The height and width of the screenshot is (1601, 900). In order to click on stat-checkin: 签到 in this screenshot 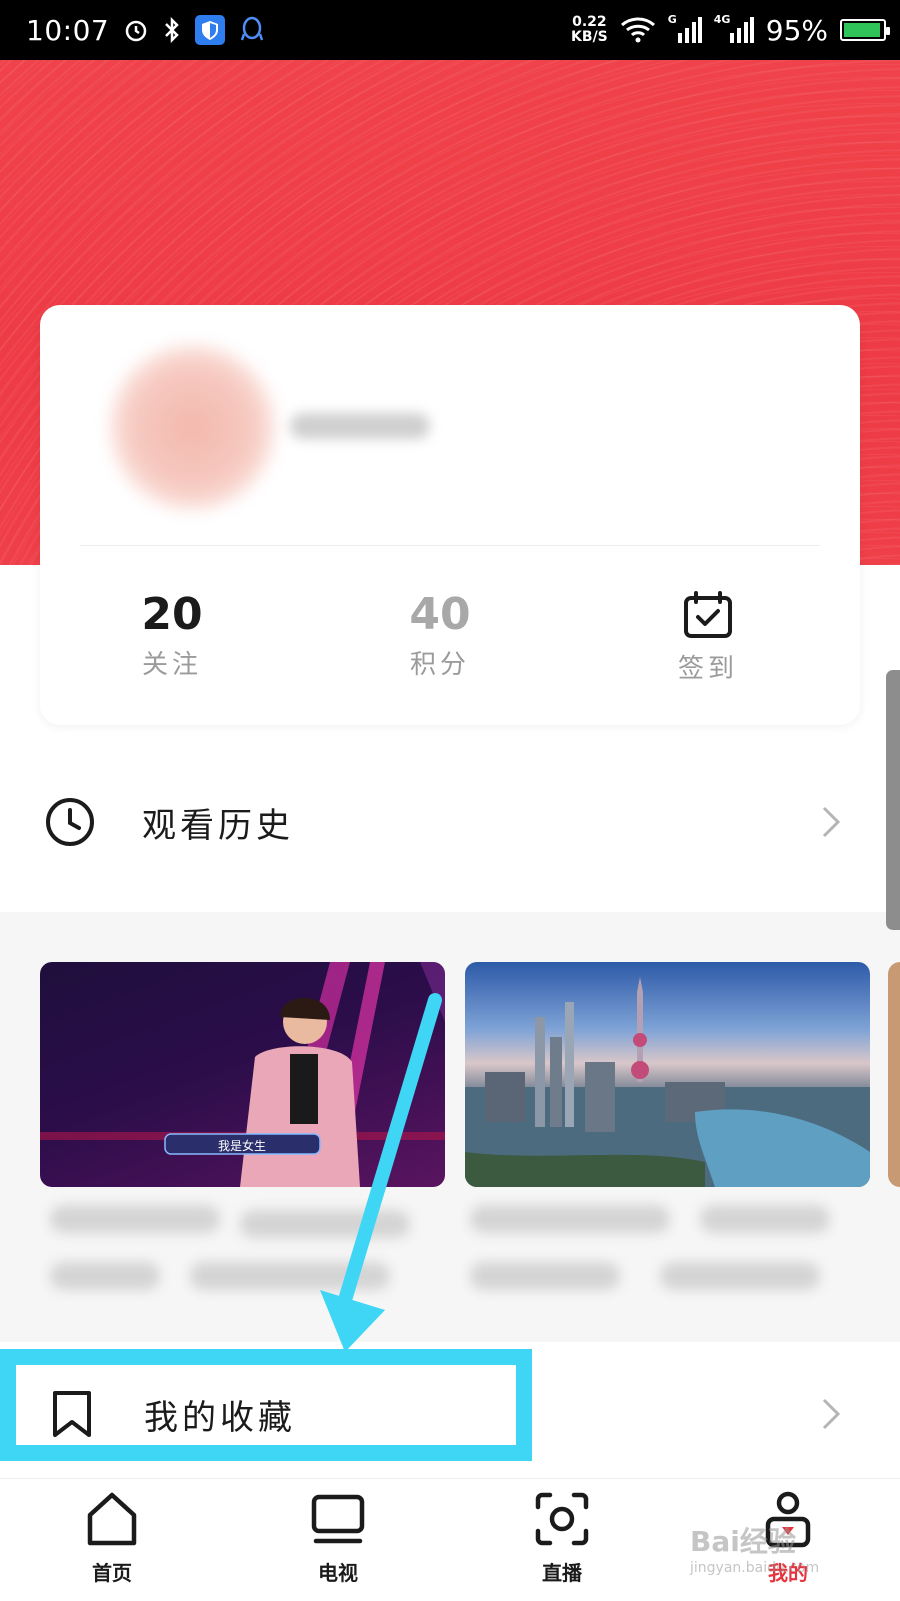, I will do `click(708, 637)`.